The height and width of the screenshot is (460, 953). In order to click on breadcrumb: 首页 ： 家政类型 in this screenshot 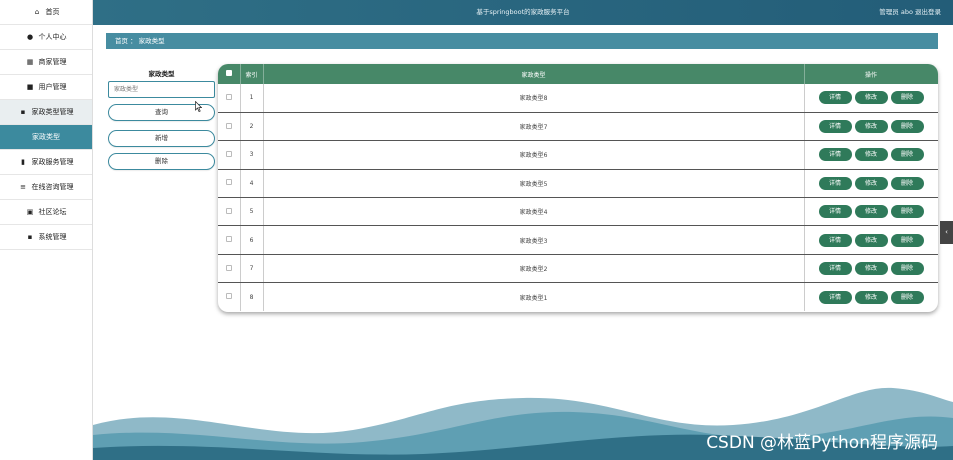, I will do `click(522, 41)`.